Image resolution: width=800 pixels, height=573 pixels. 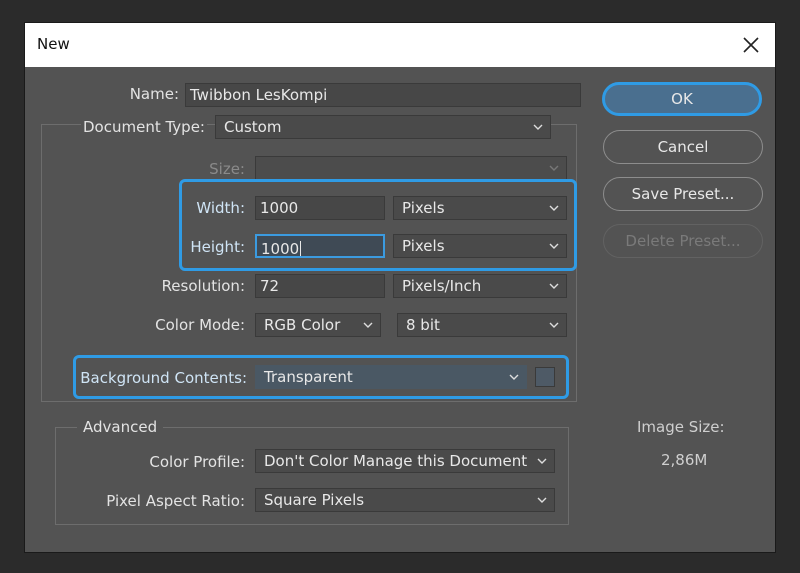 I want to click on name-input: Twibbon LesKompi, so click(x=383, y=95).